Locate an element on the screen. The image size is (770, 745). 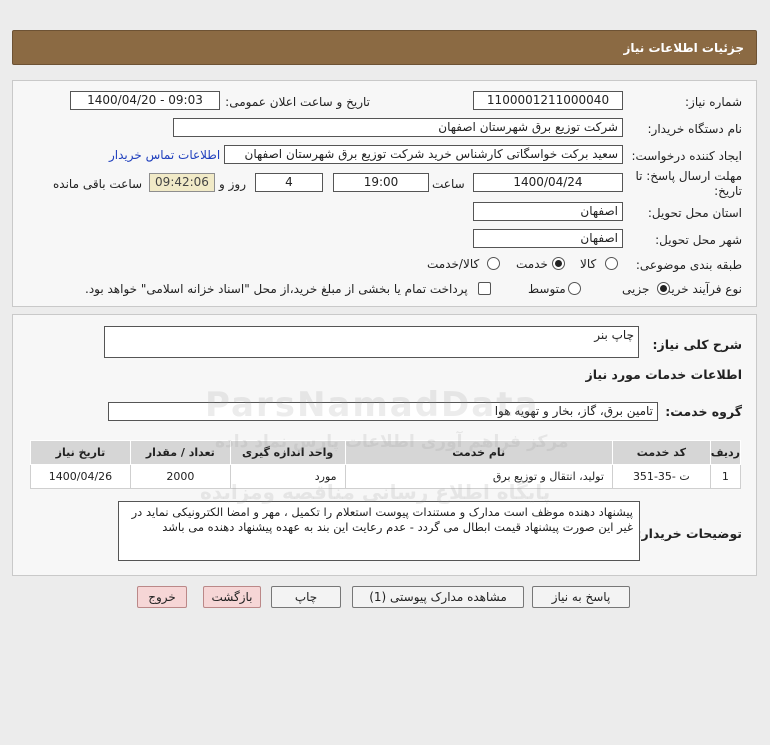
cell-service-name: تولید، انتقال و توزیع برق is located at coordinates (478, 476).